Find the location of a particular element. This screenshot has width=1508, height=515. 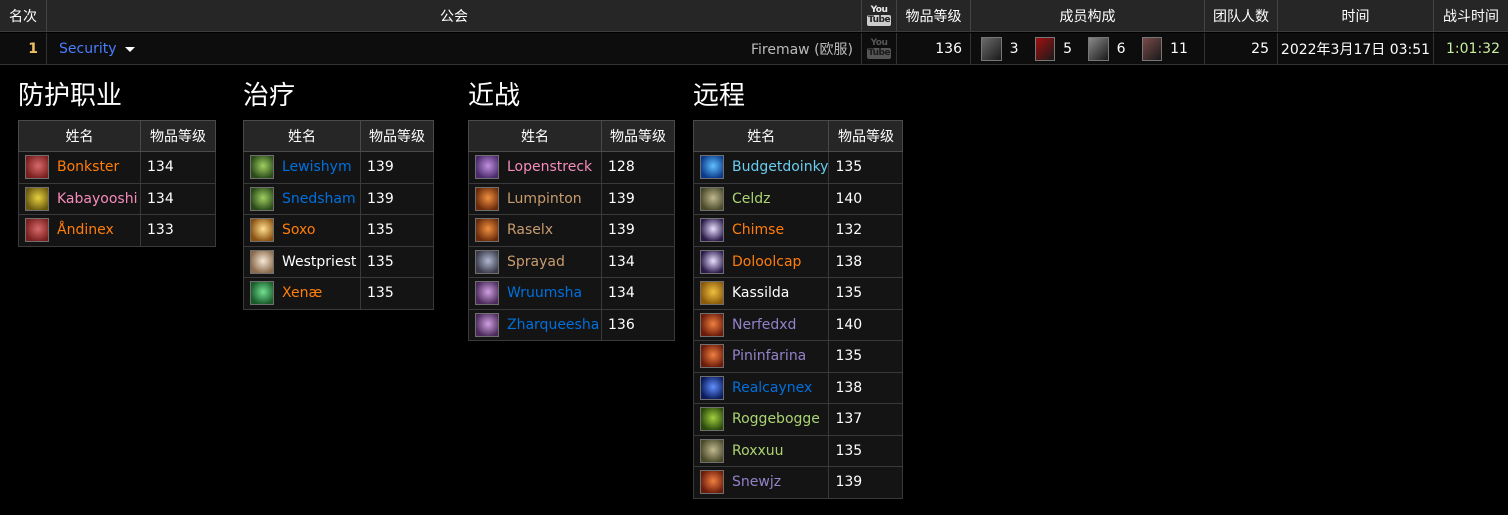

paladin-shield-icon is located at coordinates (37, 198).